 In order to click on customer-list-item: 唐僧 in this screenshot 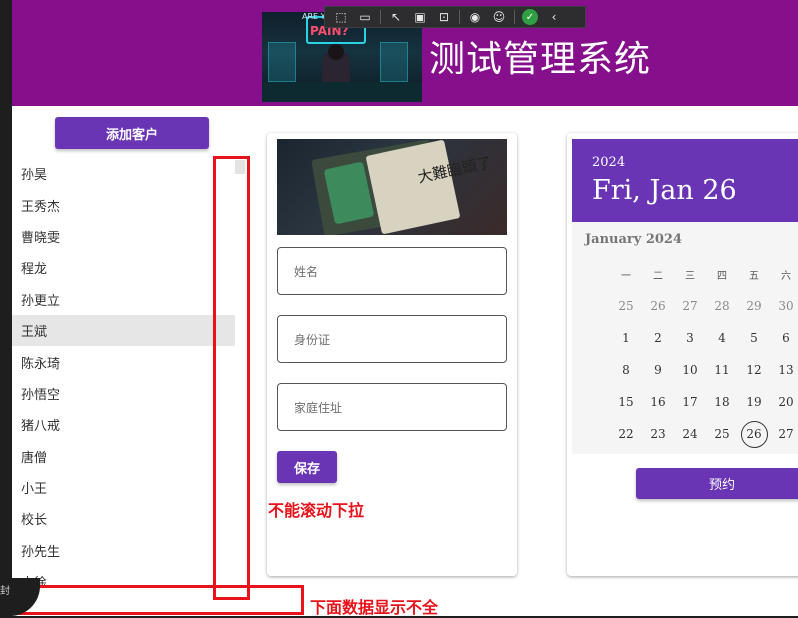, I will do `click(123, 456)`.